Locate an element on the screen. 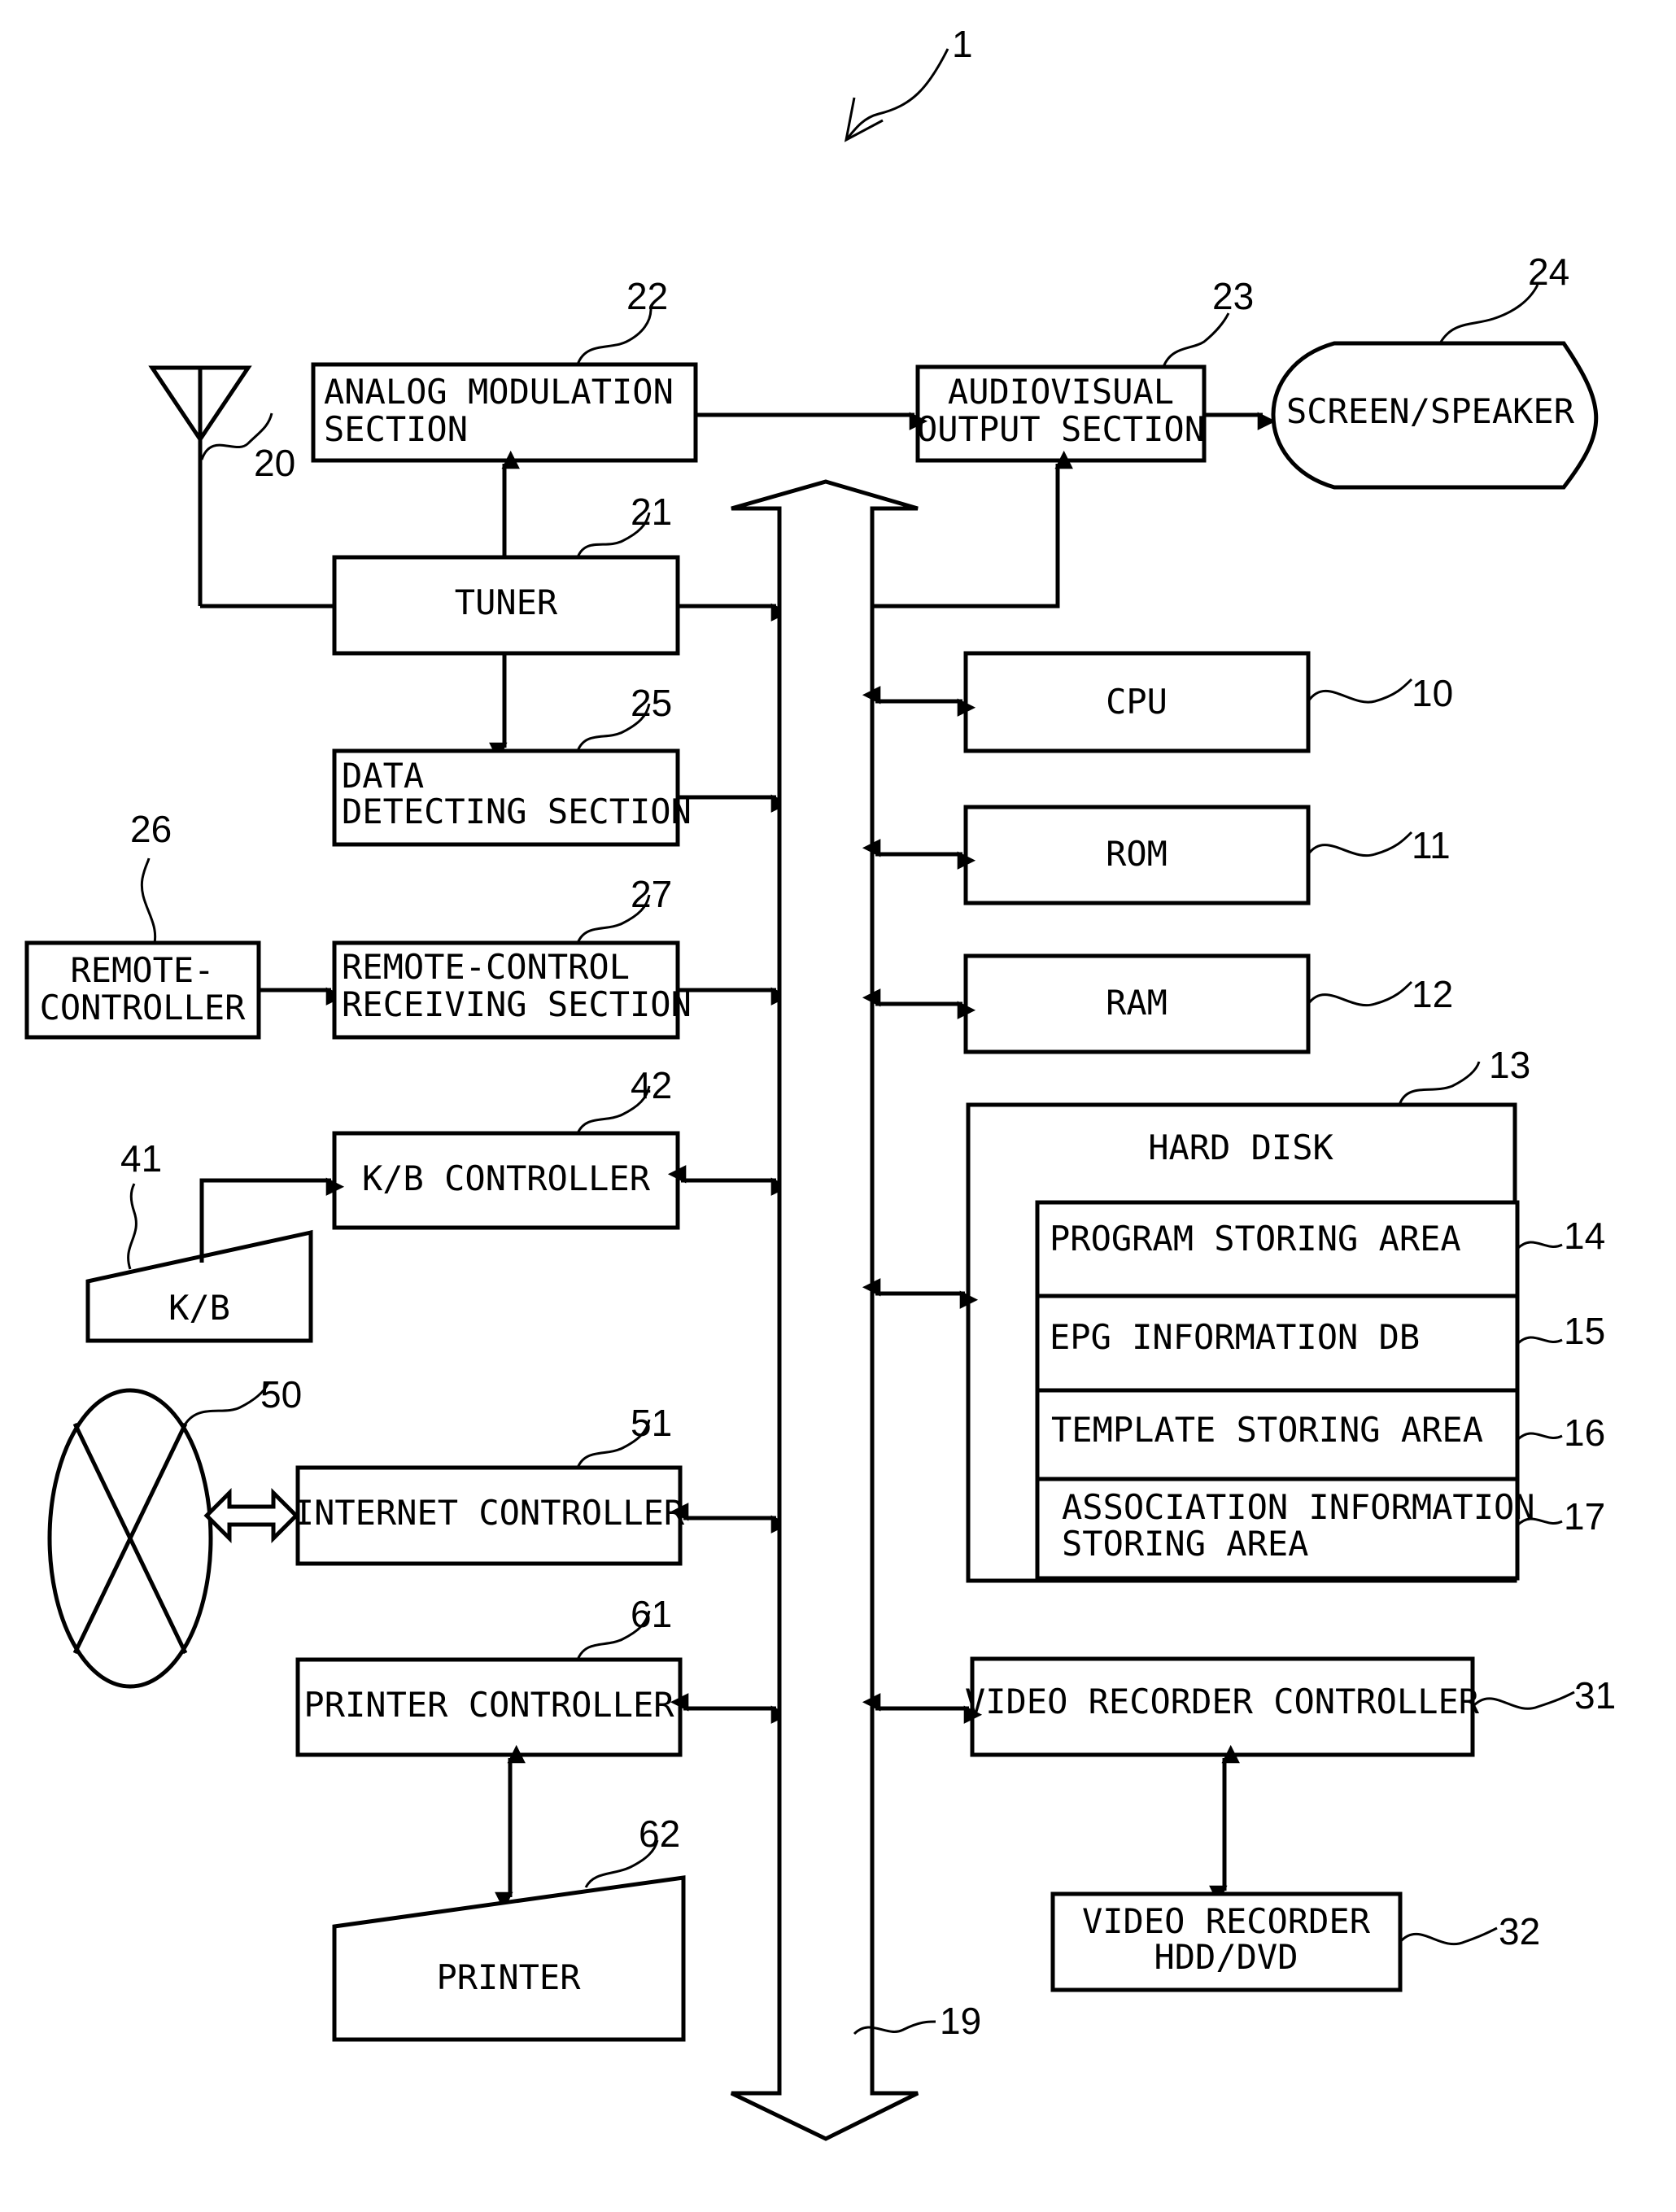  epg-information-db: EPG INFORMATION DB 15 is located at coordinates (1320, 1343).